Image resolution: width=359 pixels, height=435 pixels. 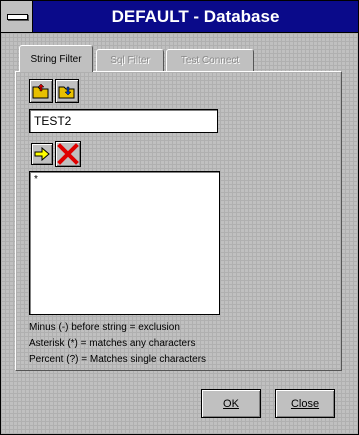 I want to click on tab-string-filter: String Filter, so click(x=56, y=58).